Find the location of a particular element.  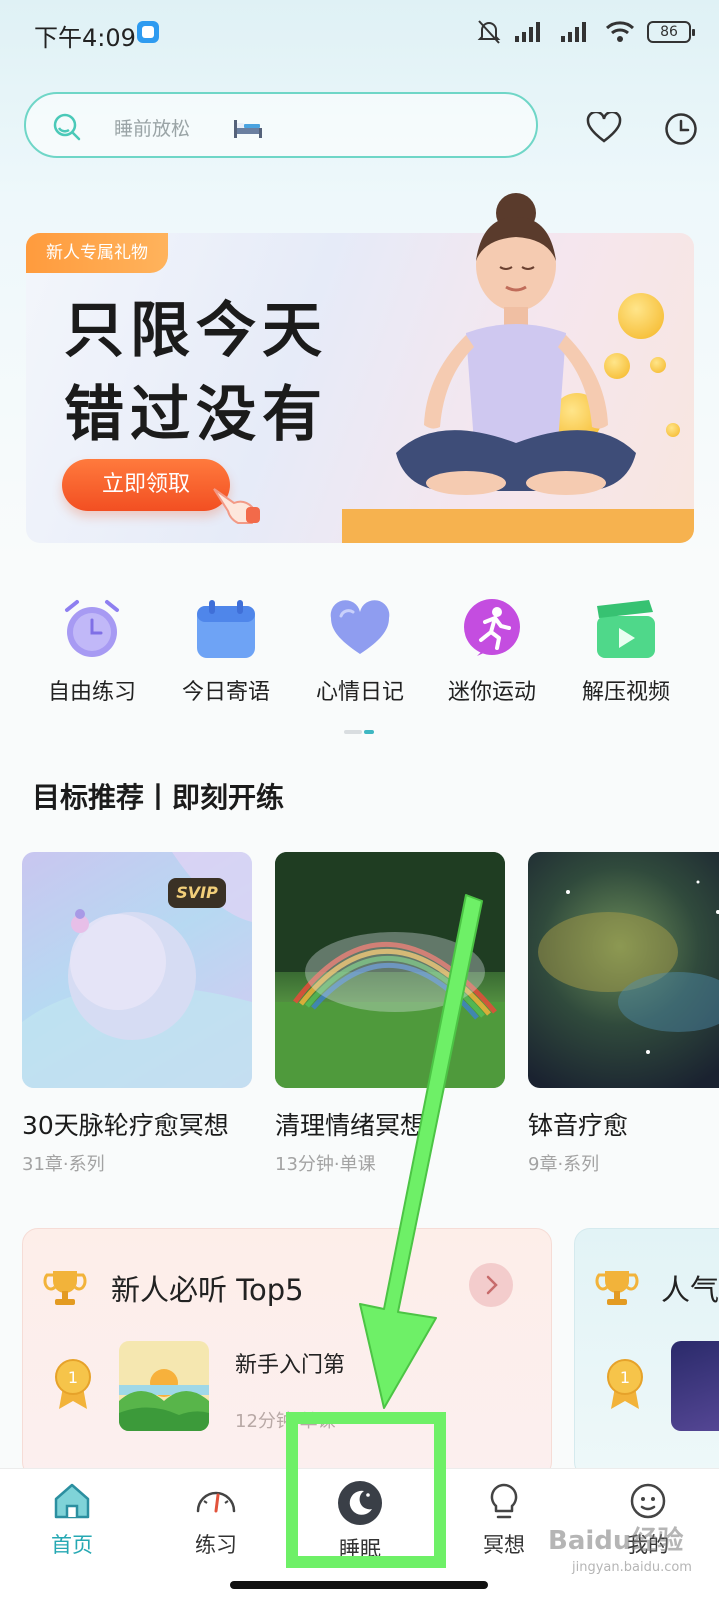

nav-label: 练习 is located at coordinates (216, 1545).